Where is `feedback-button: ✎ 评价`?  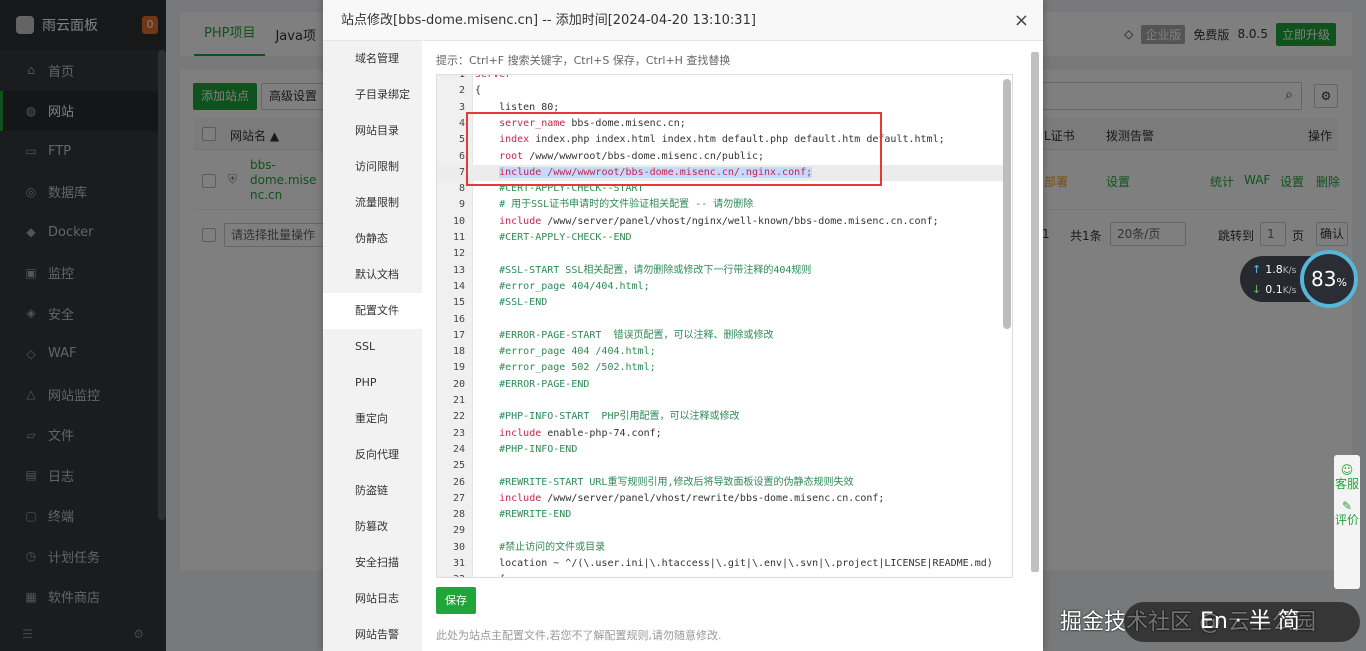 feedback-button: ✎ 评价 is located at coordinates (1347, 509).